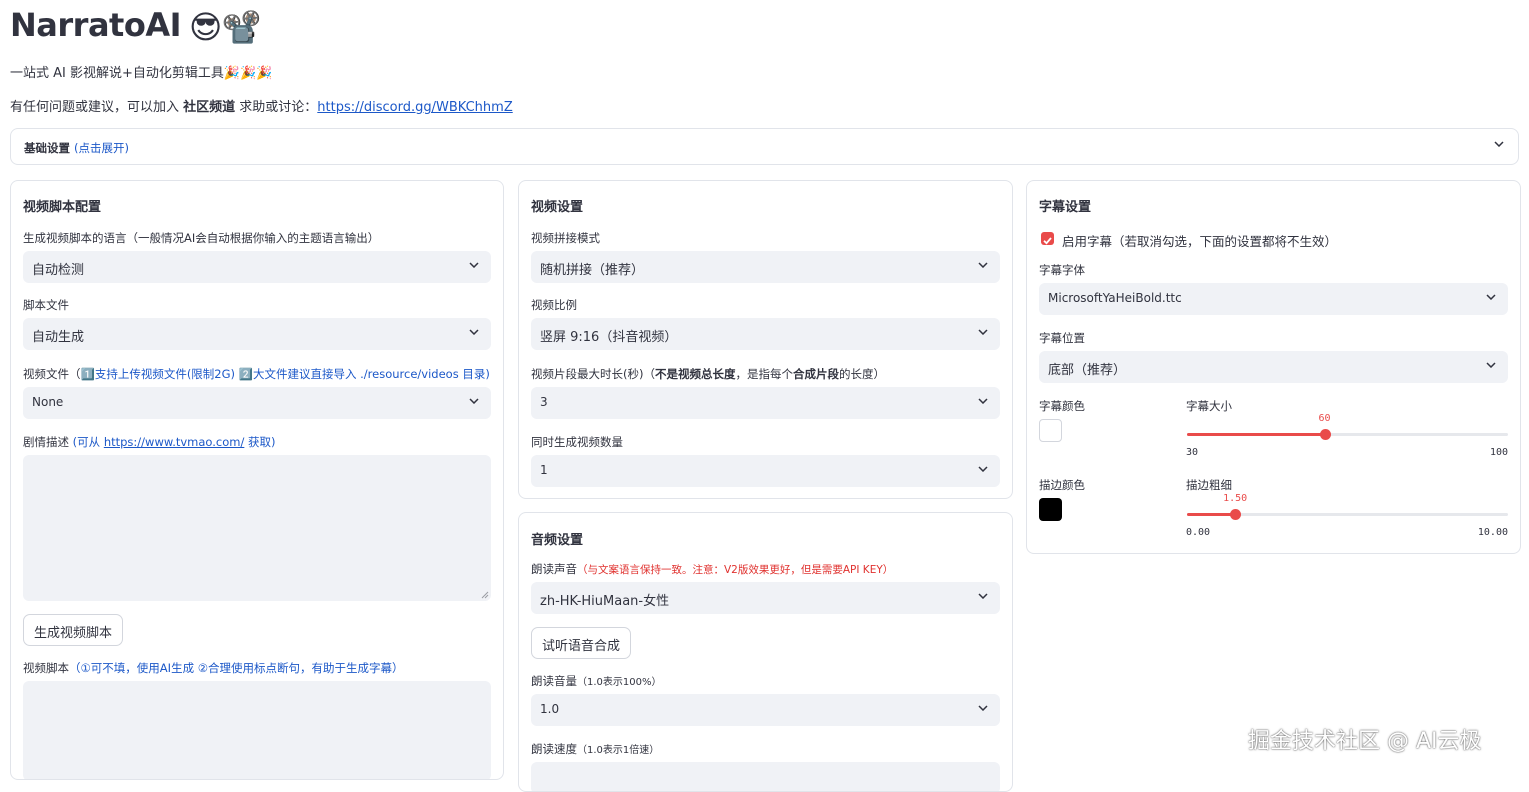 Image resolution: width=1529 pixels, height=792 pixels. I want to click on concat-mode-label: 视频拼接模式, so click(565, 238).